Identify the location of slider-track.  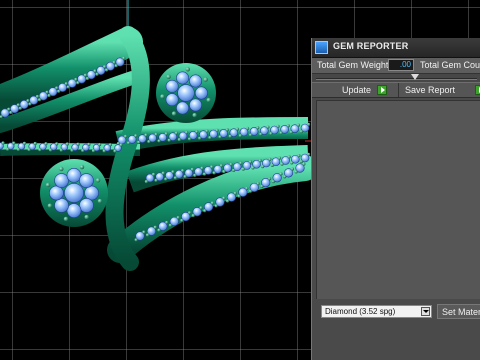
(396, 79).